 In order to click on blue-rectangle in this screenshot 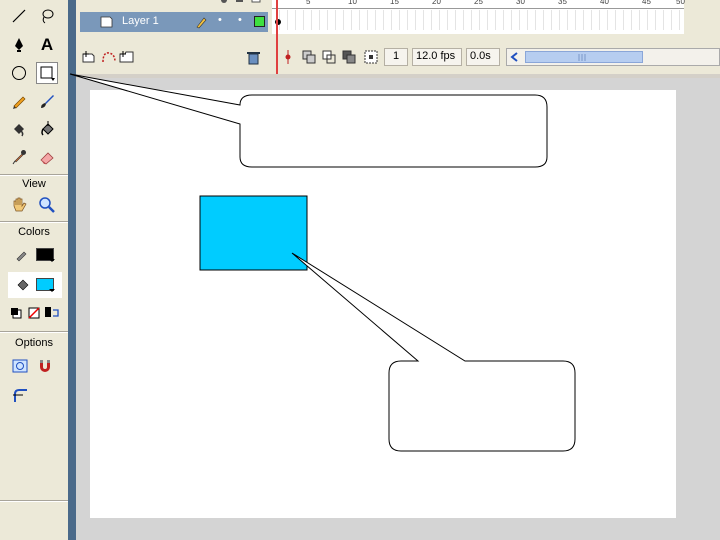, I will do `click(253, 233)`.